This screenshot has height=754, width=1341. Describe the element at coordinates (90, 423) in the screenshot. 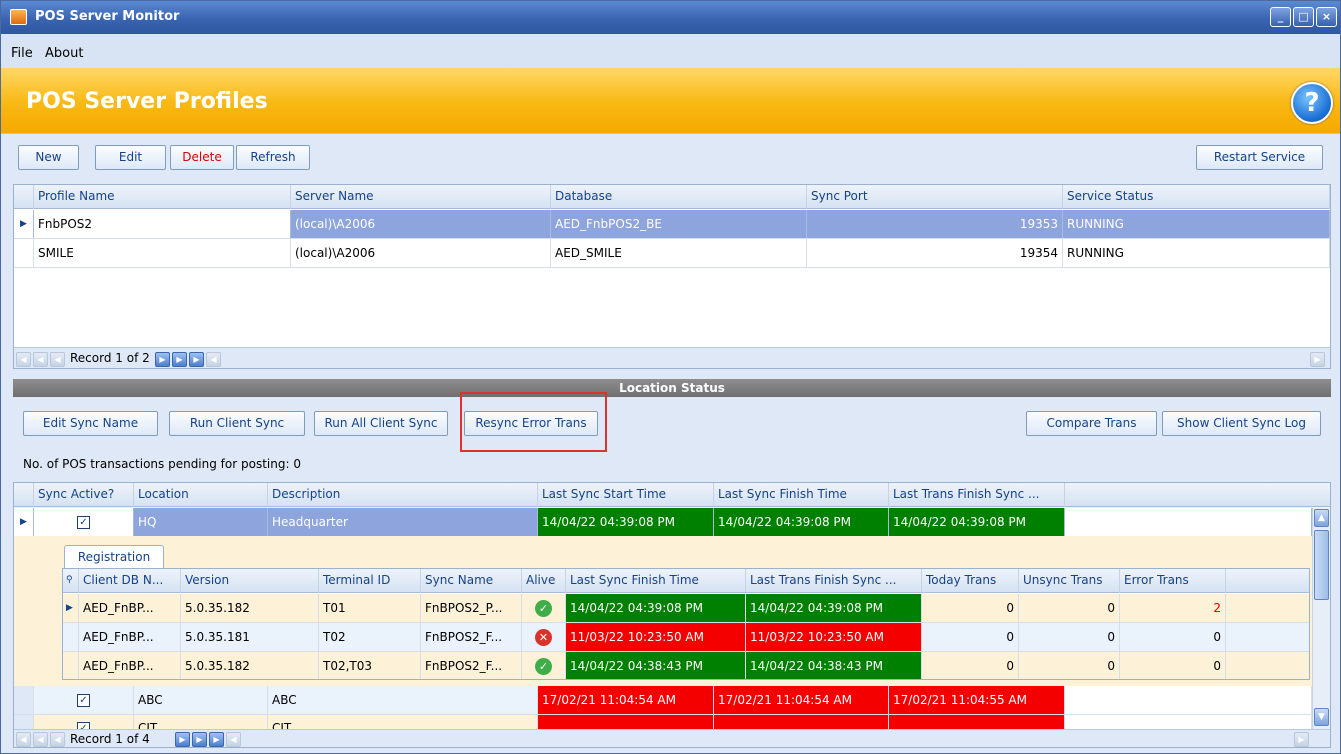

I see `edit-sync-name-button: Edit Sync Name` at that location.